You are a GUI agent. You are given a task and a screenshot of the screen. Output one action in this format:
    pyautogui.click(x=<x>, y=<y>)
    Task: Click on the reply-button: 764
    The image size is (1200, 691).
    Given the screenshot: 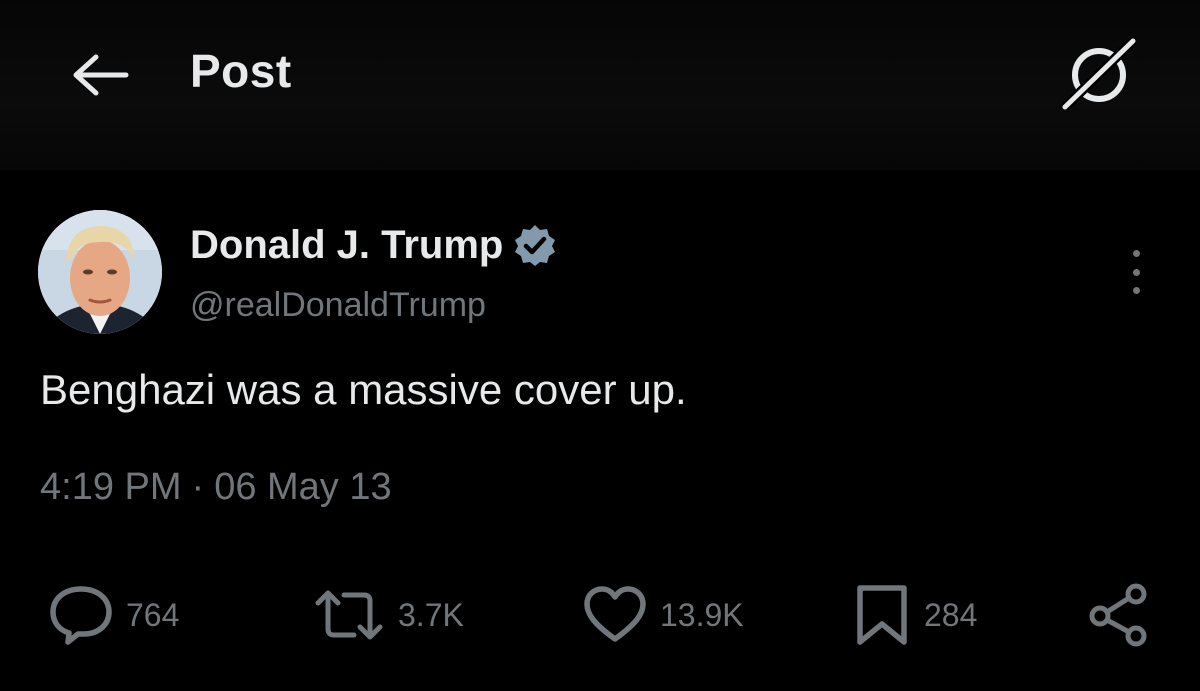 What is the action you would take?
    pyautogui.click(x=113, y=615)
    